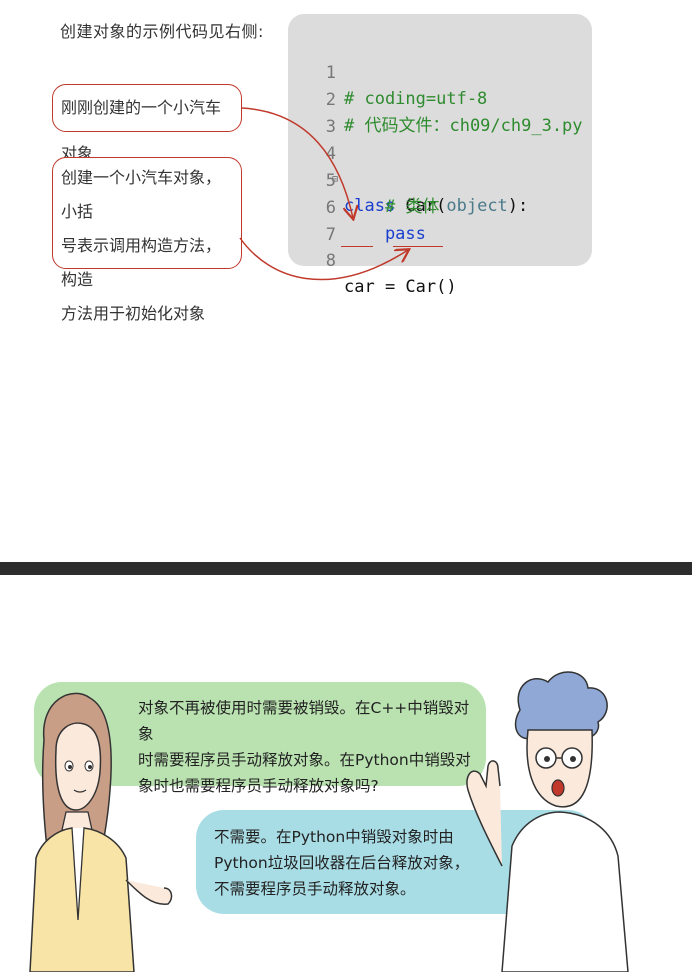 The image size is (692, 972). Describe the element at coordinates (477, 206) in the screenshot. I see `builtin-object: object` at that location.